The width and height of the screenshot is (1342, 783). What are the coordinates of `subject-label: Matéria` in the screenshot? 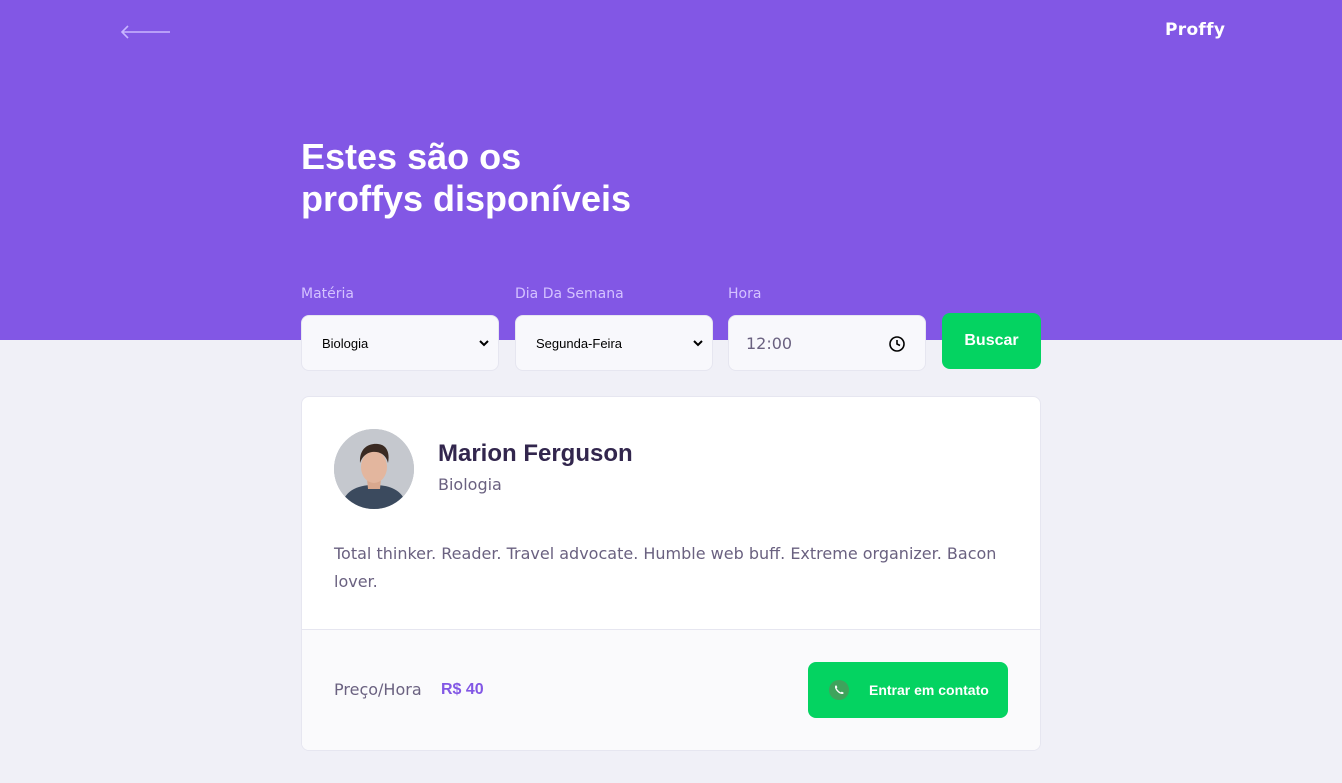 It's located at (327, 294).